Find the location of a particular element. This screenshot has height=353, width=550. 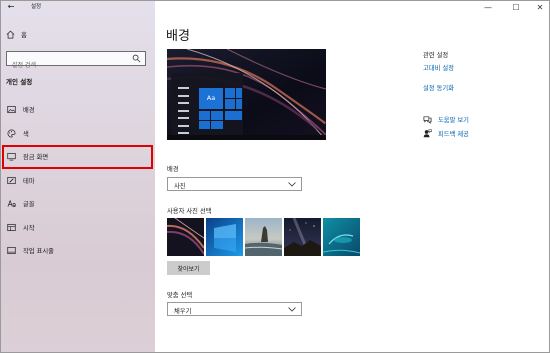

dropdown-value: 채우기 is located at coordinates (183, 311).